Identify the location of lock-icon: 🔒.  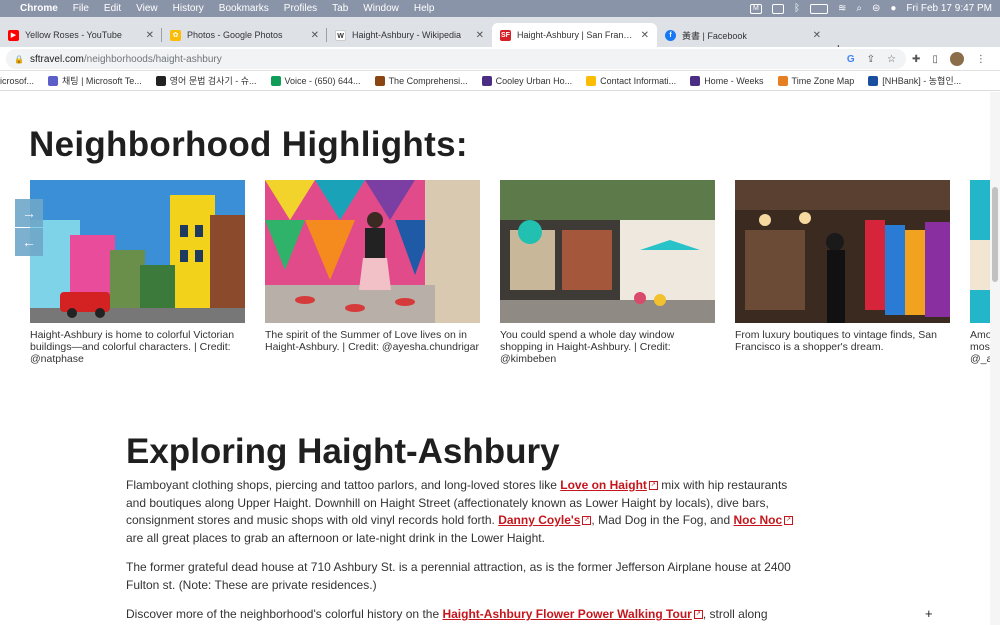
(19, 59).